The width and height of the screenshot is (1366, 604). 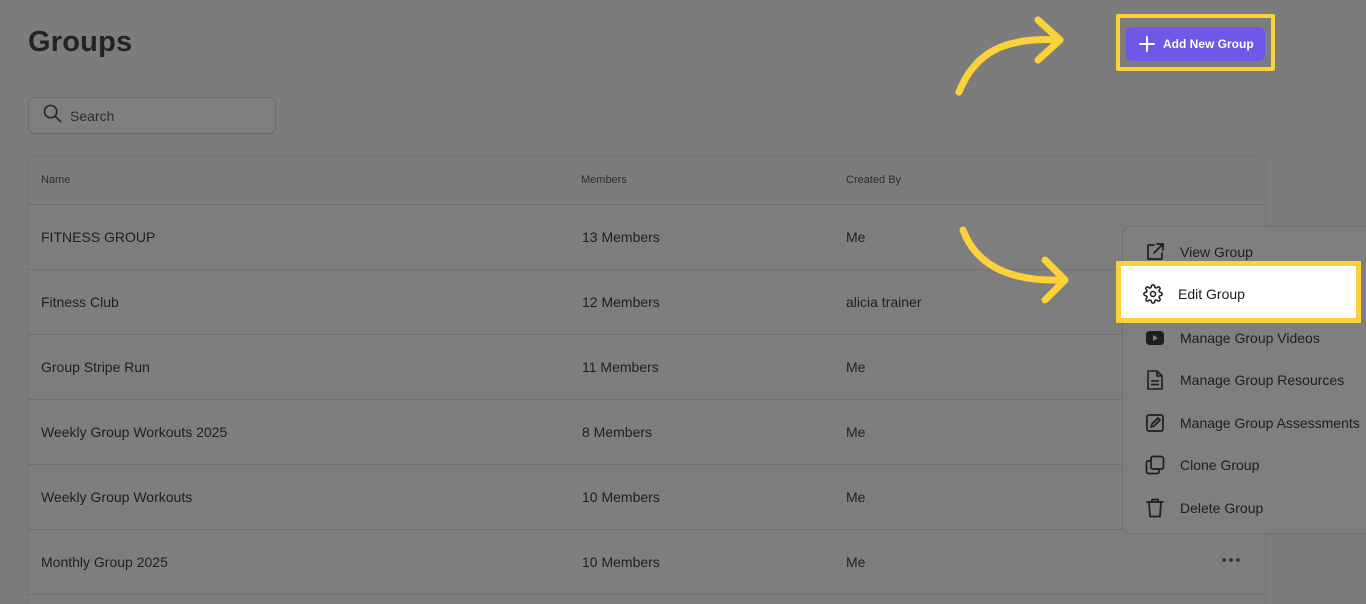 What do you see at coordinates (1208, 44) in the screenshot?
I see `add-new-group-label: Add New Group` at bounding box center [1208, 44].